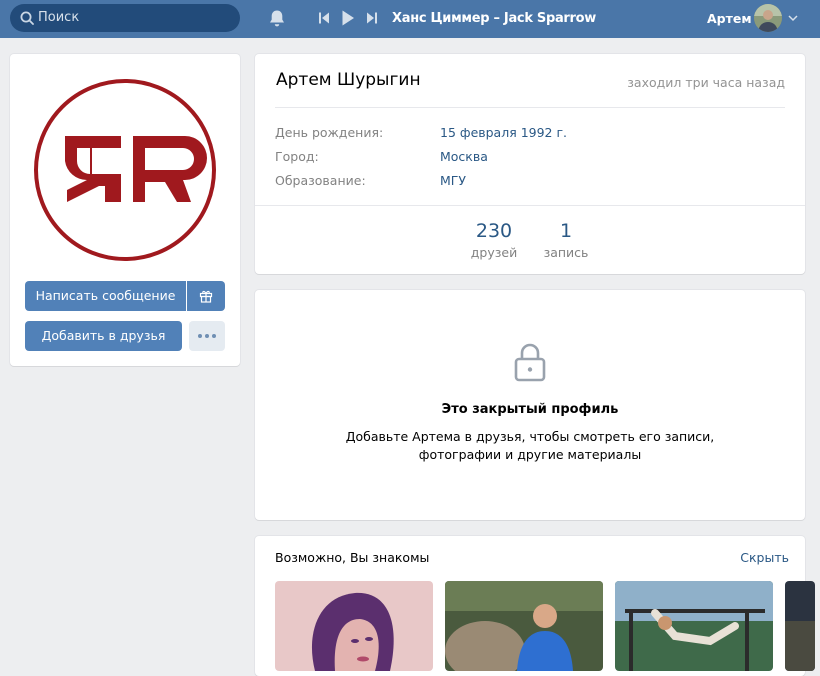  What do you see at coordinates (103, 336) in the screenshot?
I see `add-friend-button: Добавить в друзья` at bounding box center [103, 336].